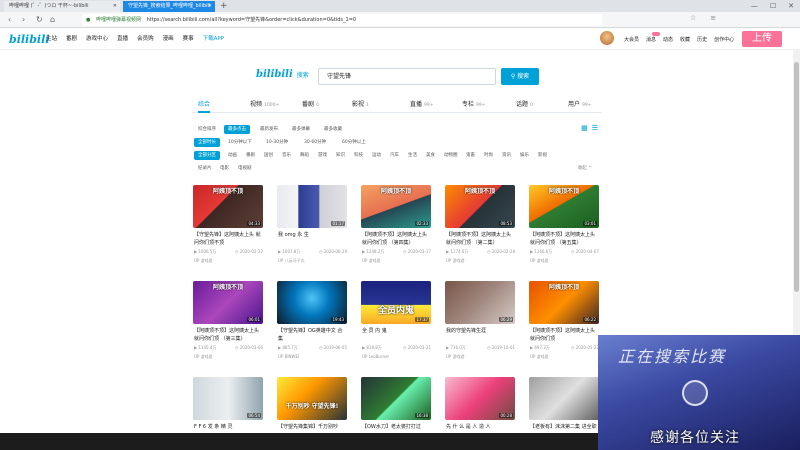 This screenshot has height=450, width=800. Describe the element at coordinates (354, 142) in the screenshot. I see `filter-chip: 60分钟以上` at that location.